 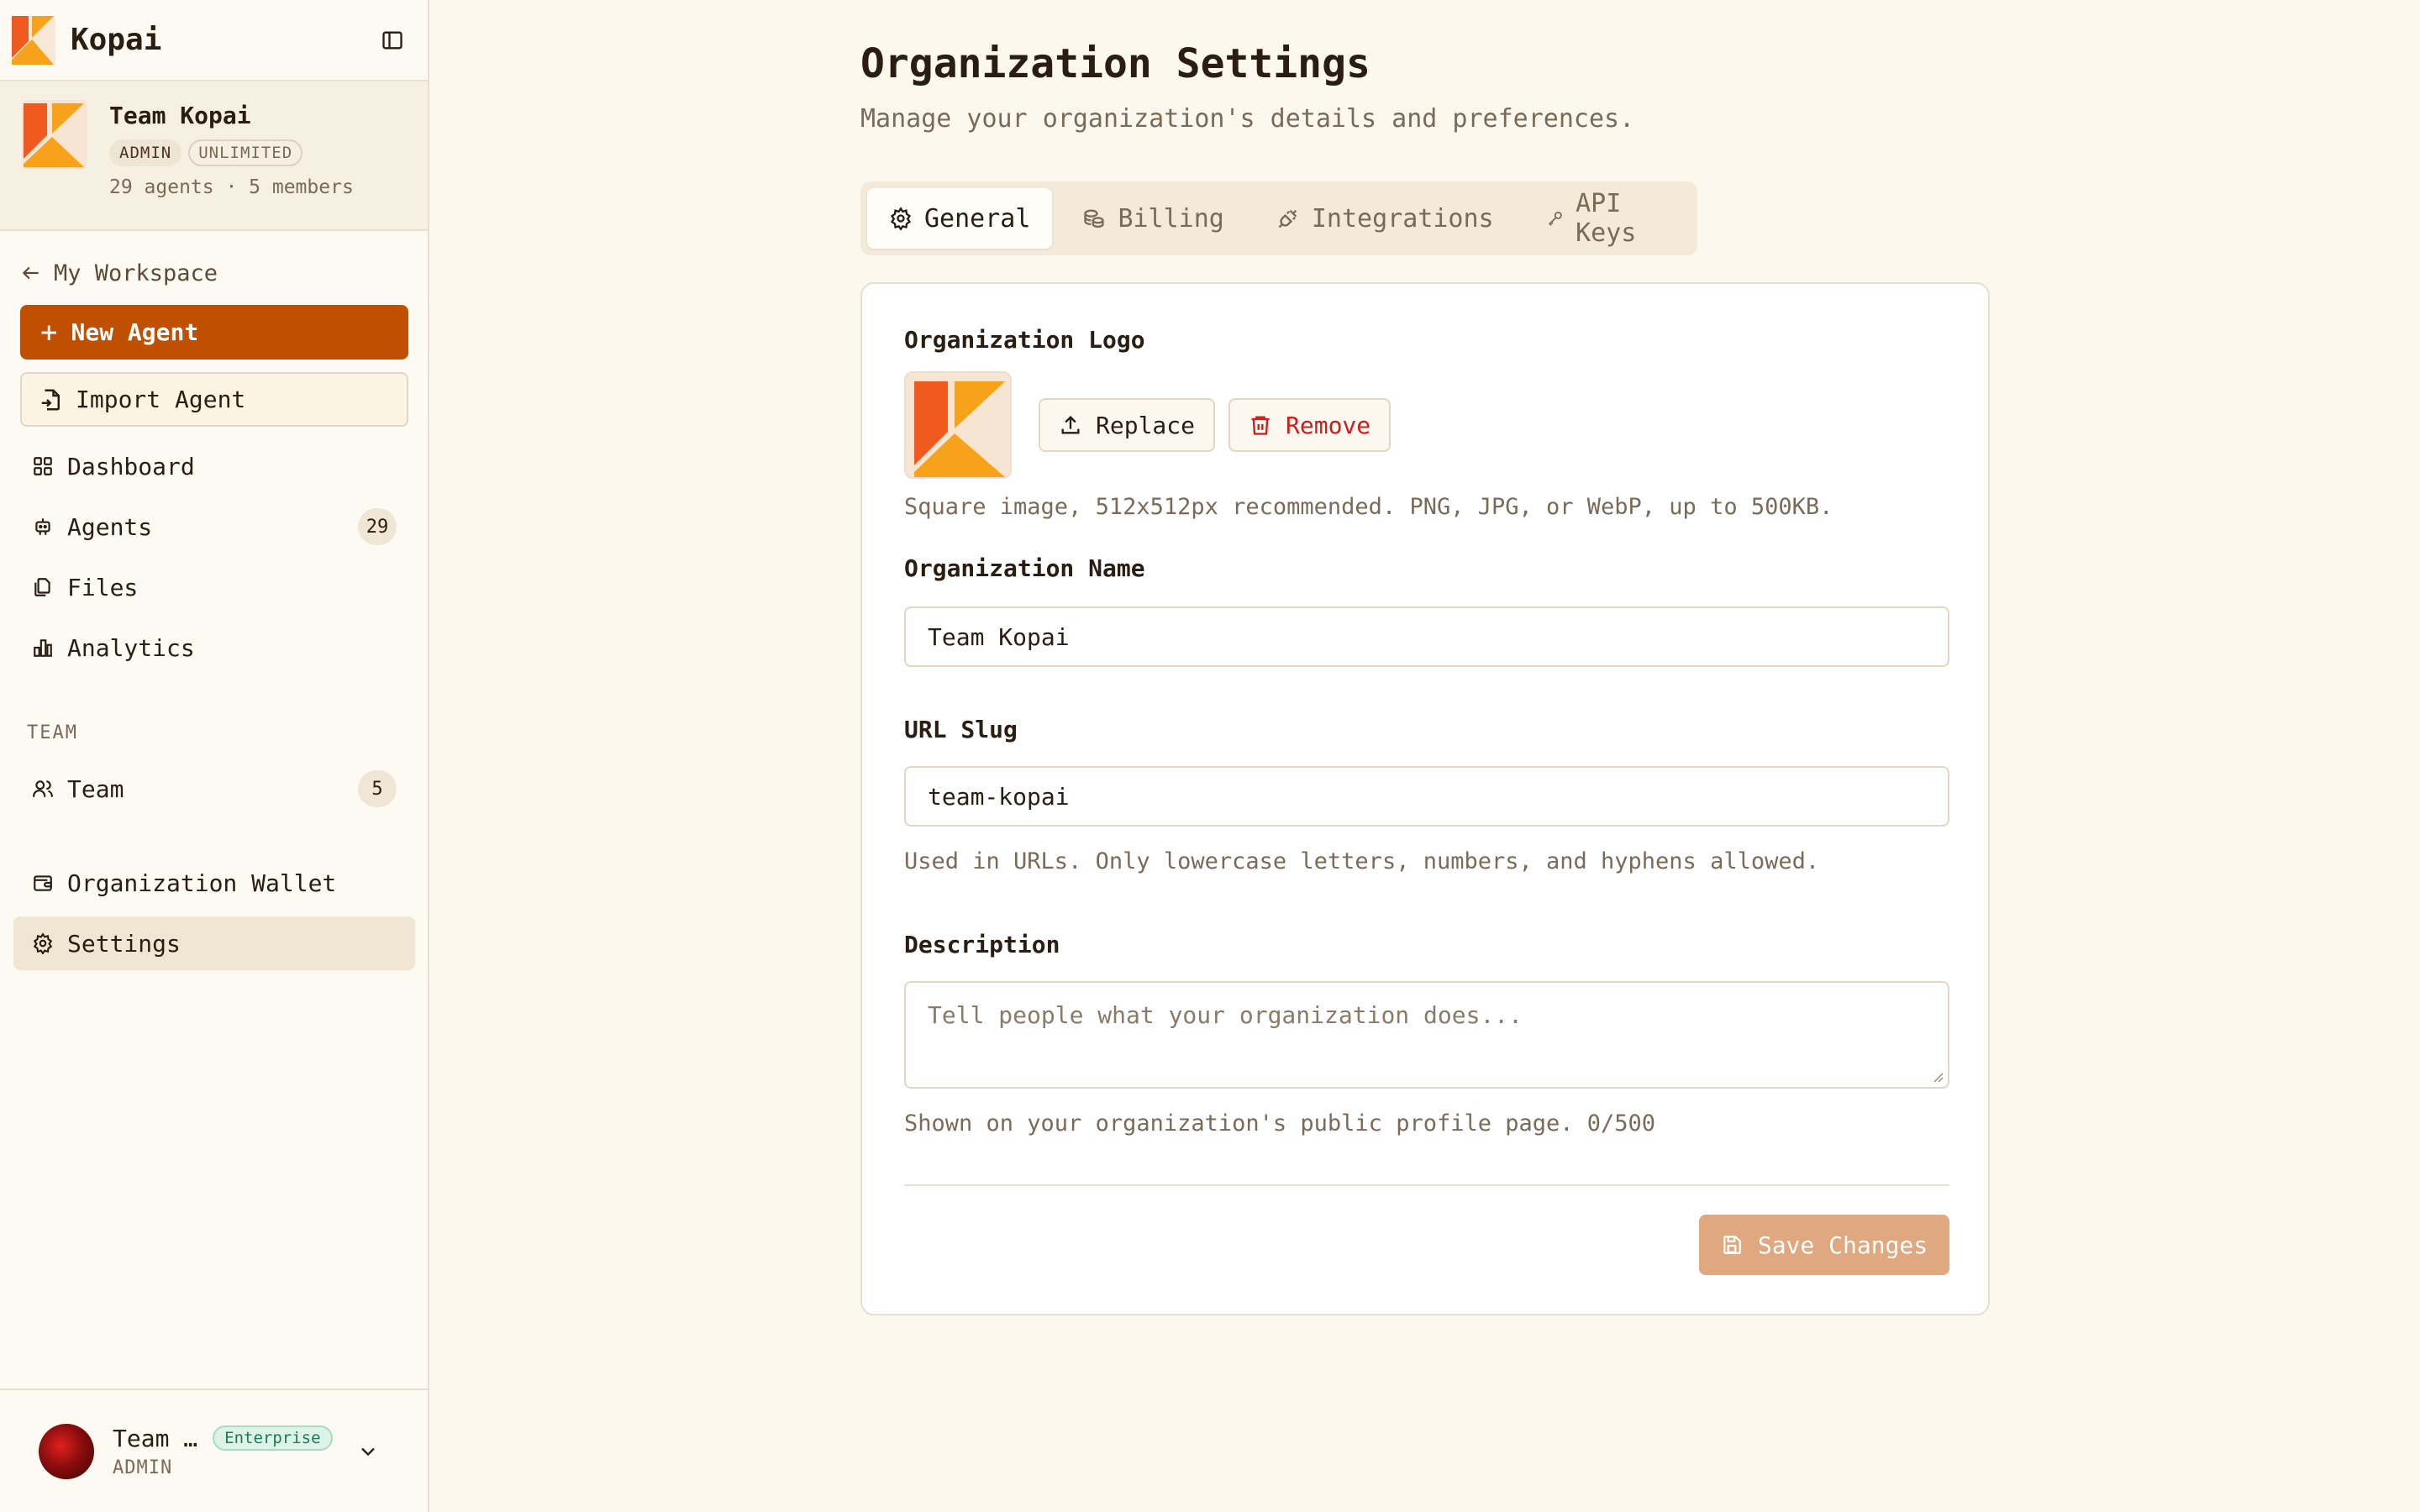 I want to click on org-avatar, so click(x=54, y=134).